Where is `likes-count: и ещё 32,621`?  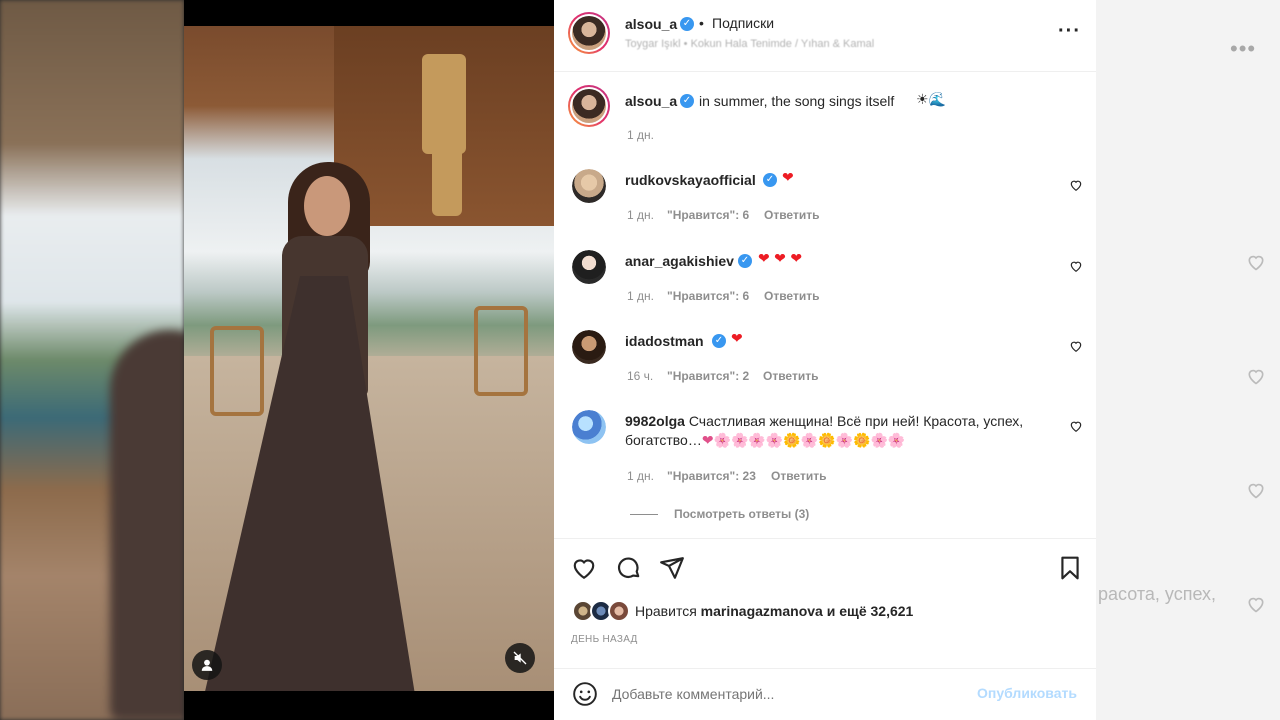 likes-count: и ещё 32,621 is located at coordinates (870, 611).